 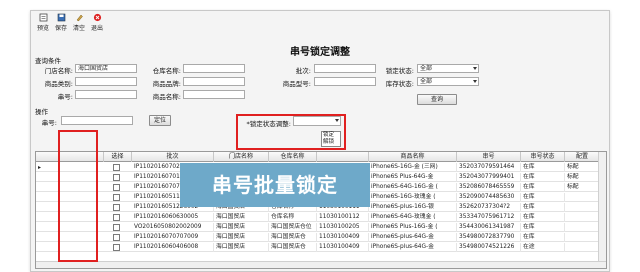 What do you see at coordinates (106, 81) in the screenshot?
I see `category-input` at bounding box center [106, 81].